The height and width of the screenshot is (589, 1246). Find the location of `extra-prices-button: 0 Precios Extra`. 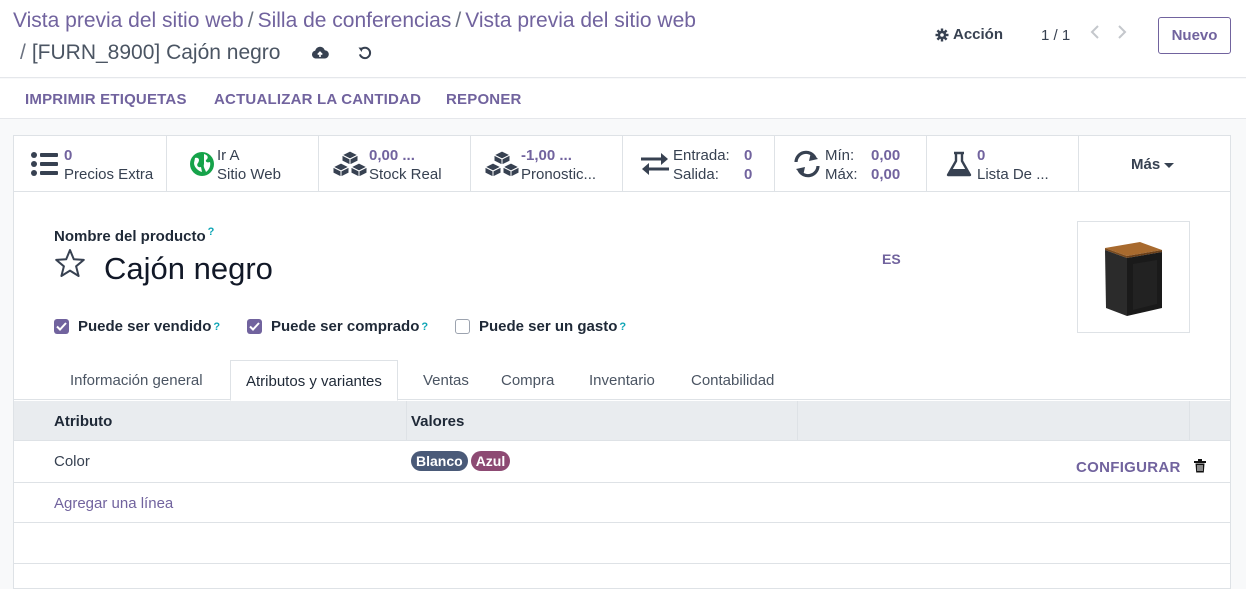

extra-prices-button: 0 Precios Extra is located at coordinates (90, 163).